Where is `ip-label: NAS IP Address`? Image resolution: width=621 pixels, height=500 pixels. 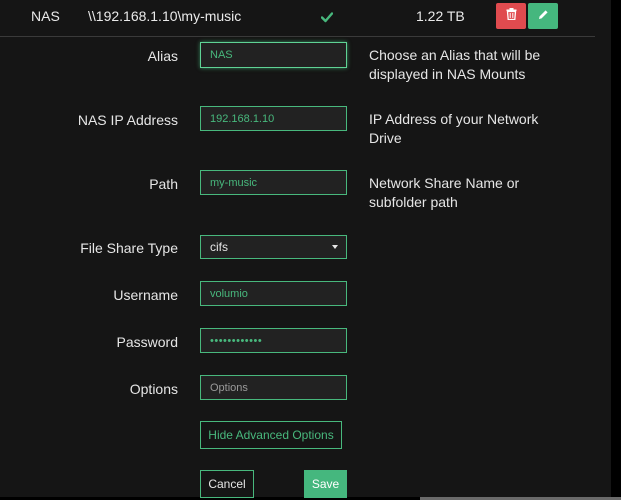 ip-label: NAS IP Address is located at coordinates (127, 120).